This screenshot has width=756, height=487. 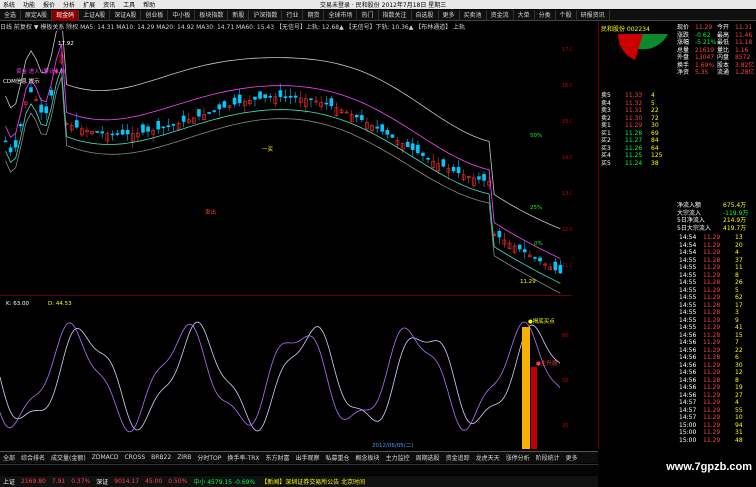 I want to click on tick-row: 15:00 11.29 94, so click(x=711, y=425).